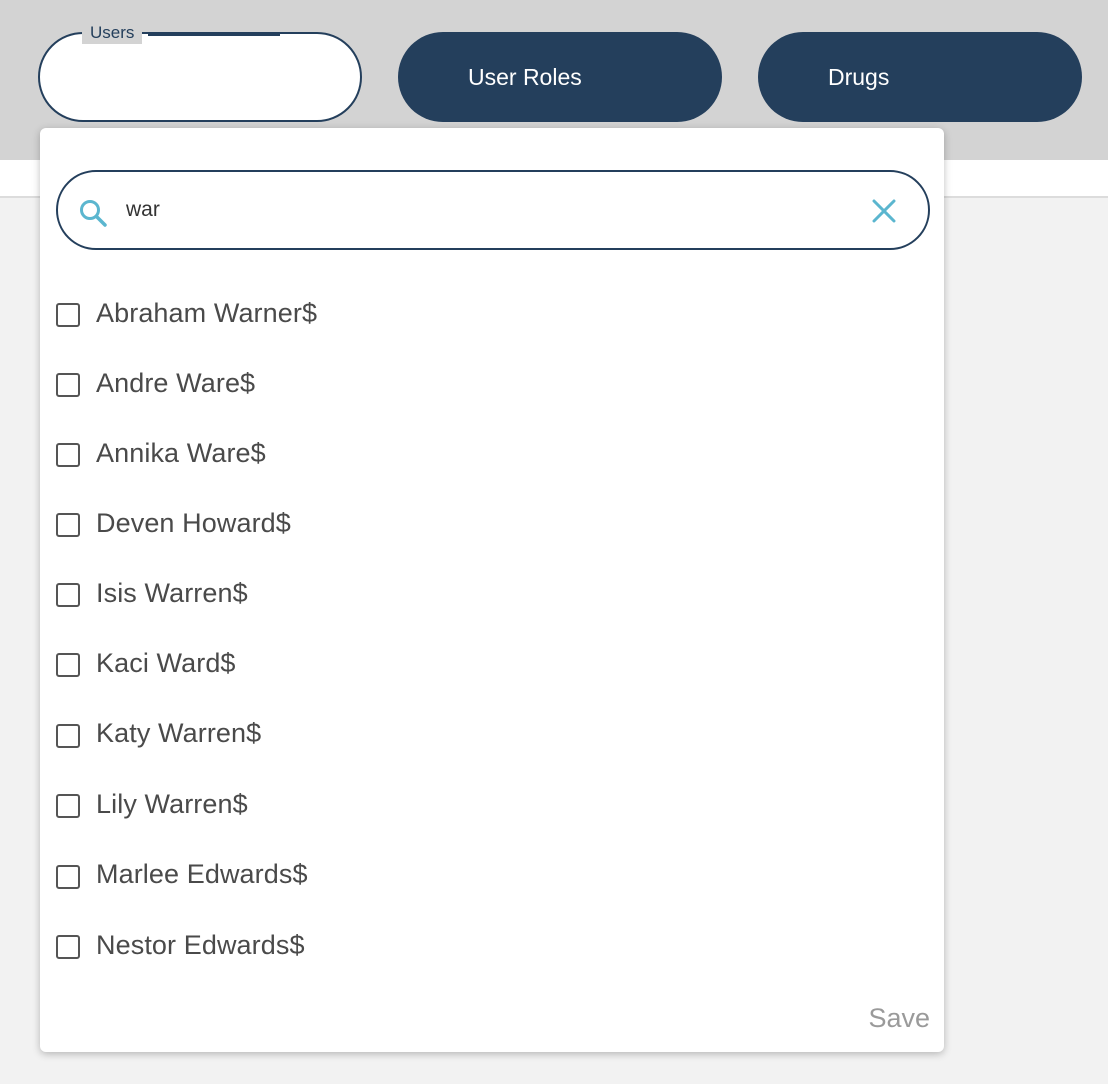 This screenshot has height=1084, width=1108. Describe the element at coordinates (181, 452) in the screenshot. I see `option-label: Annika Ware$` at that location.